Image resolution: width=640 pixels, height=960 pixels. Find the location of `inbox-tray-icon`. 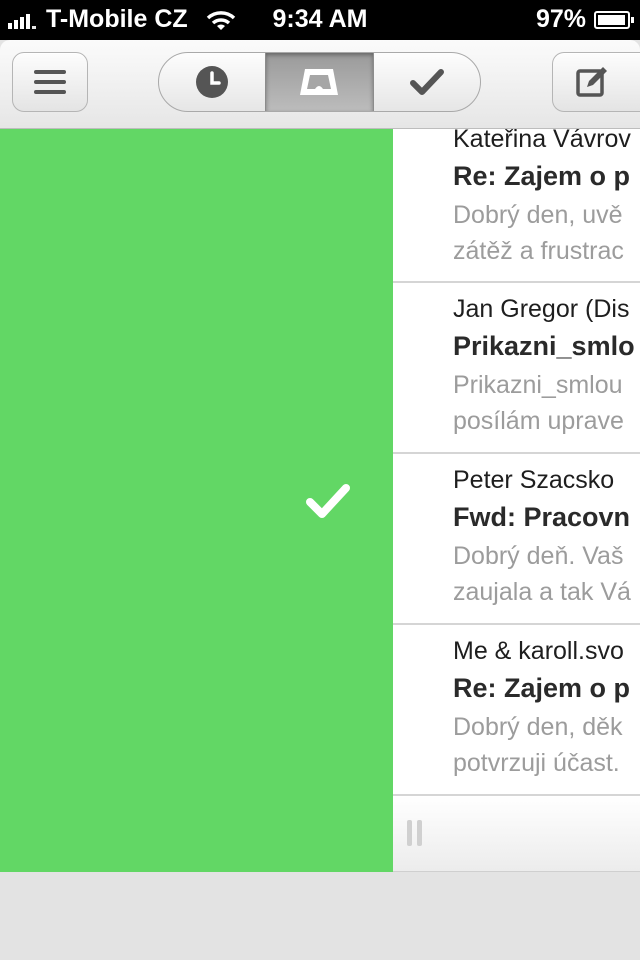

inbox-tray-icon is located at coordinates (319, 82).